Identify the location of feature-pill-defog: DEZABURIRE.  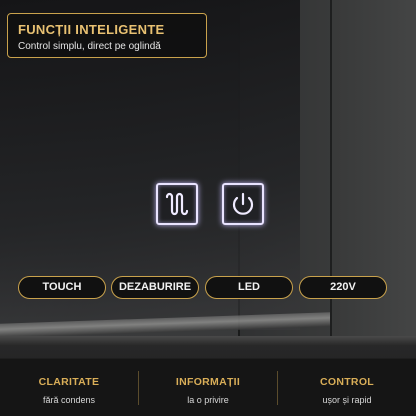
(155, 287).